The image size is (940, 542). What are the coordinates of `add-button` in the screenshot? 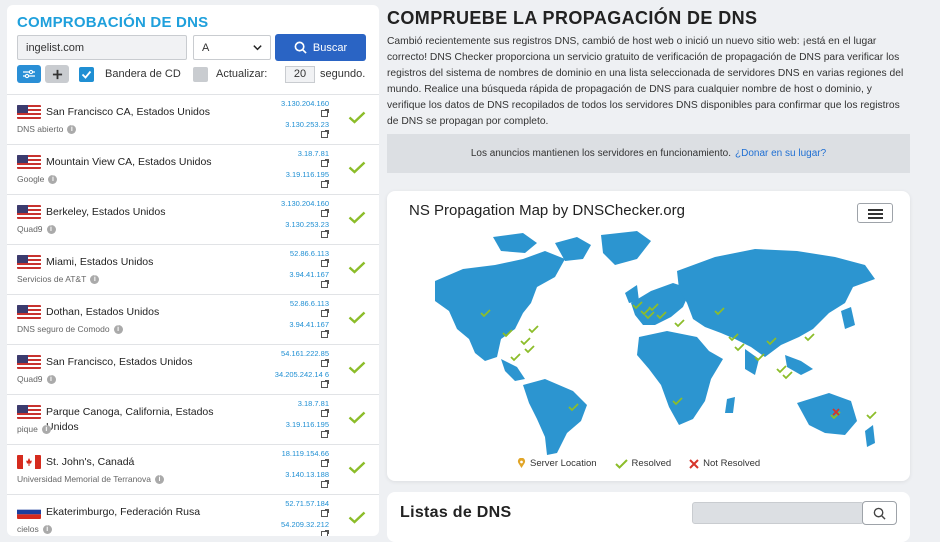 It's located at (57, 74).